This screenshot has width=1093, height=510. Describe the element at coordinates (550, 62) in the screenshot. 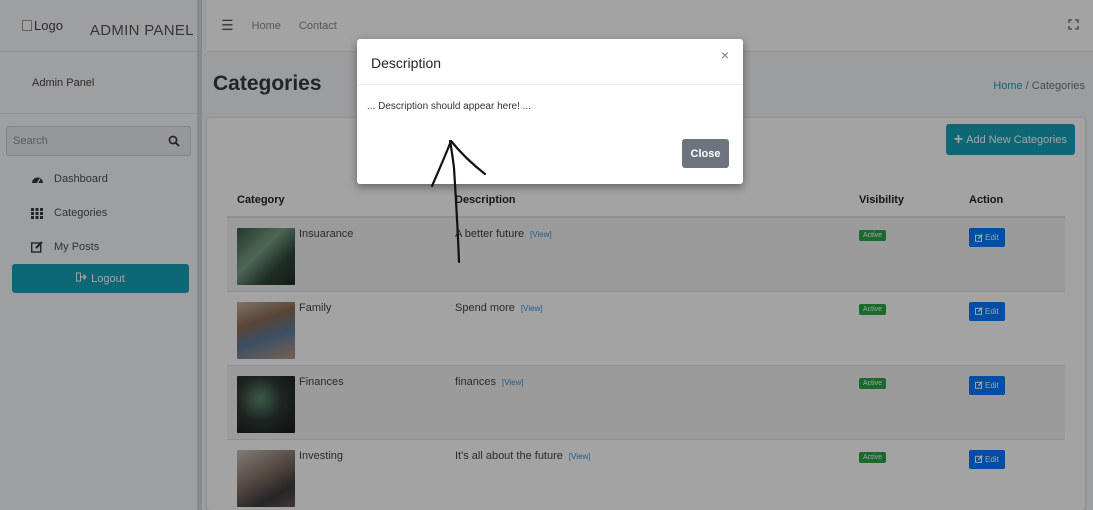

I see `modal-header: Description ×` at that location.